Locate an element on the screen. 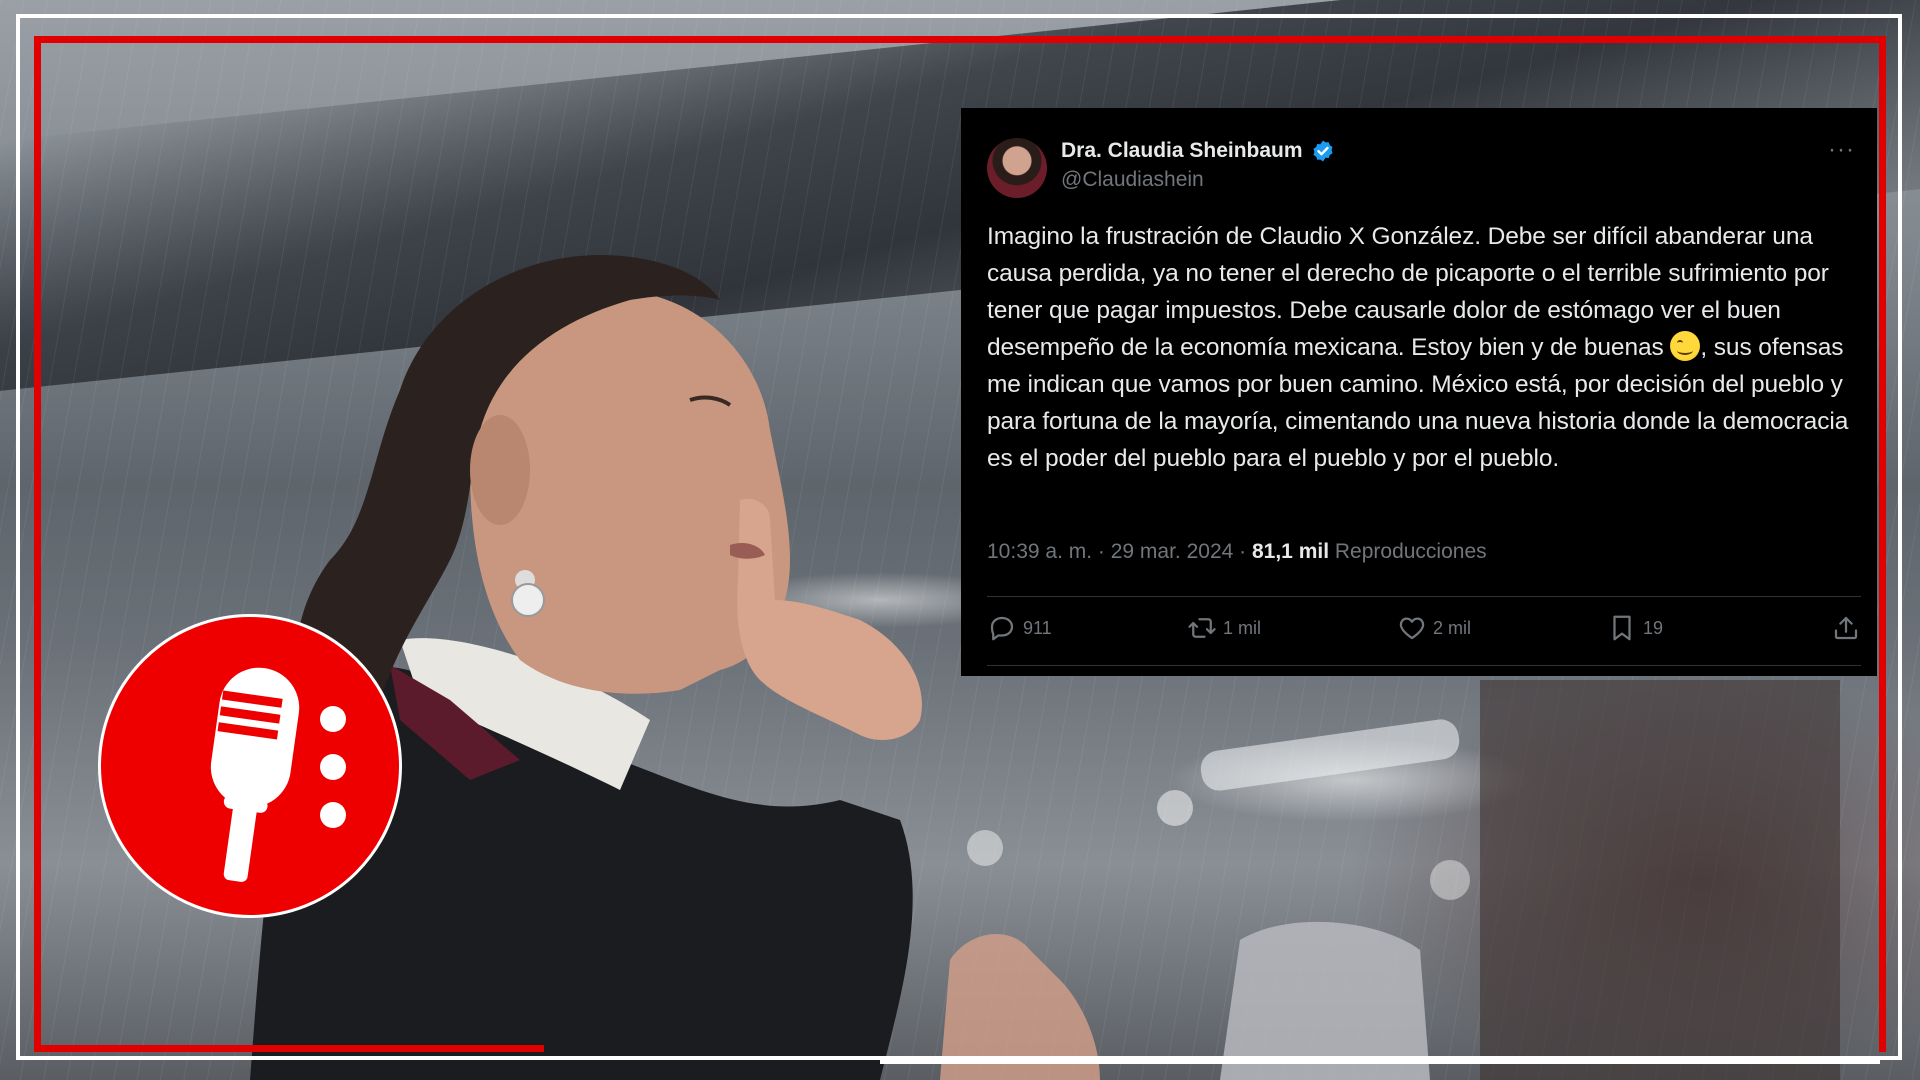 The height and width of the screenshot is (1080, 1920). heart-icon is located at coordinates (1412, 628).